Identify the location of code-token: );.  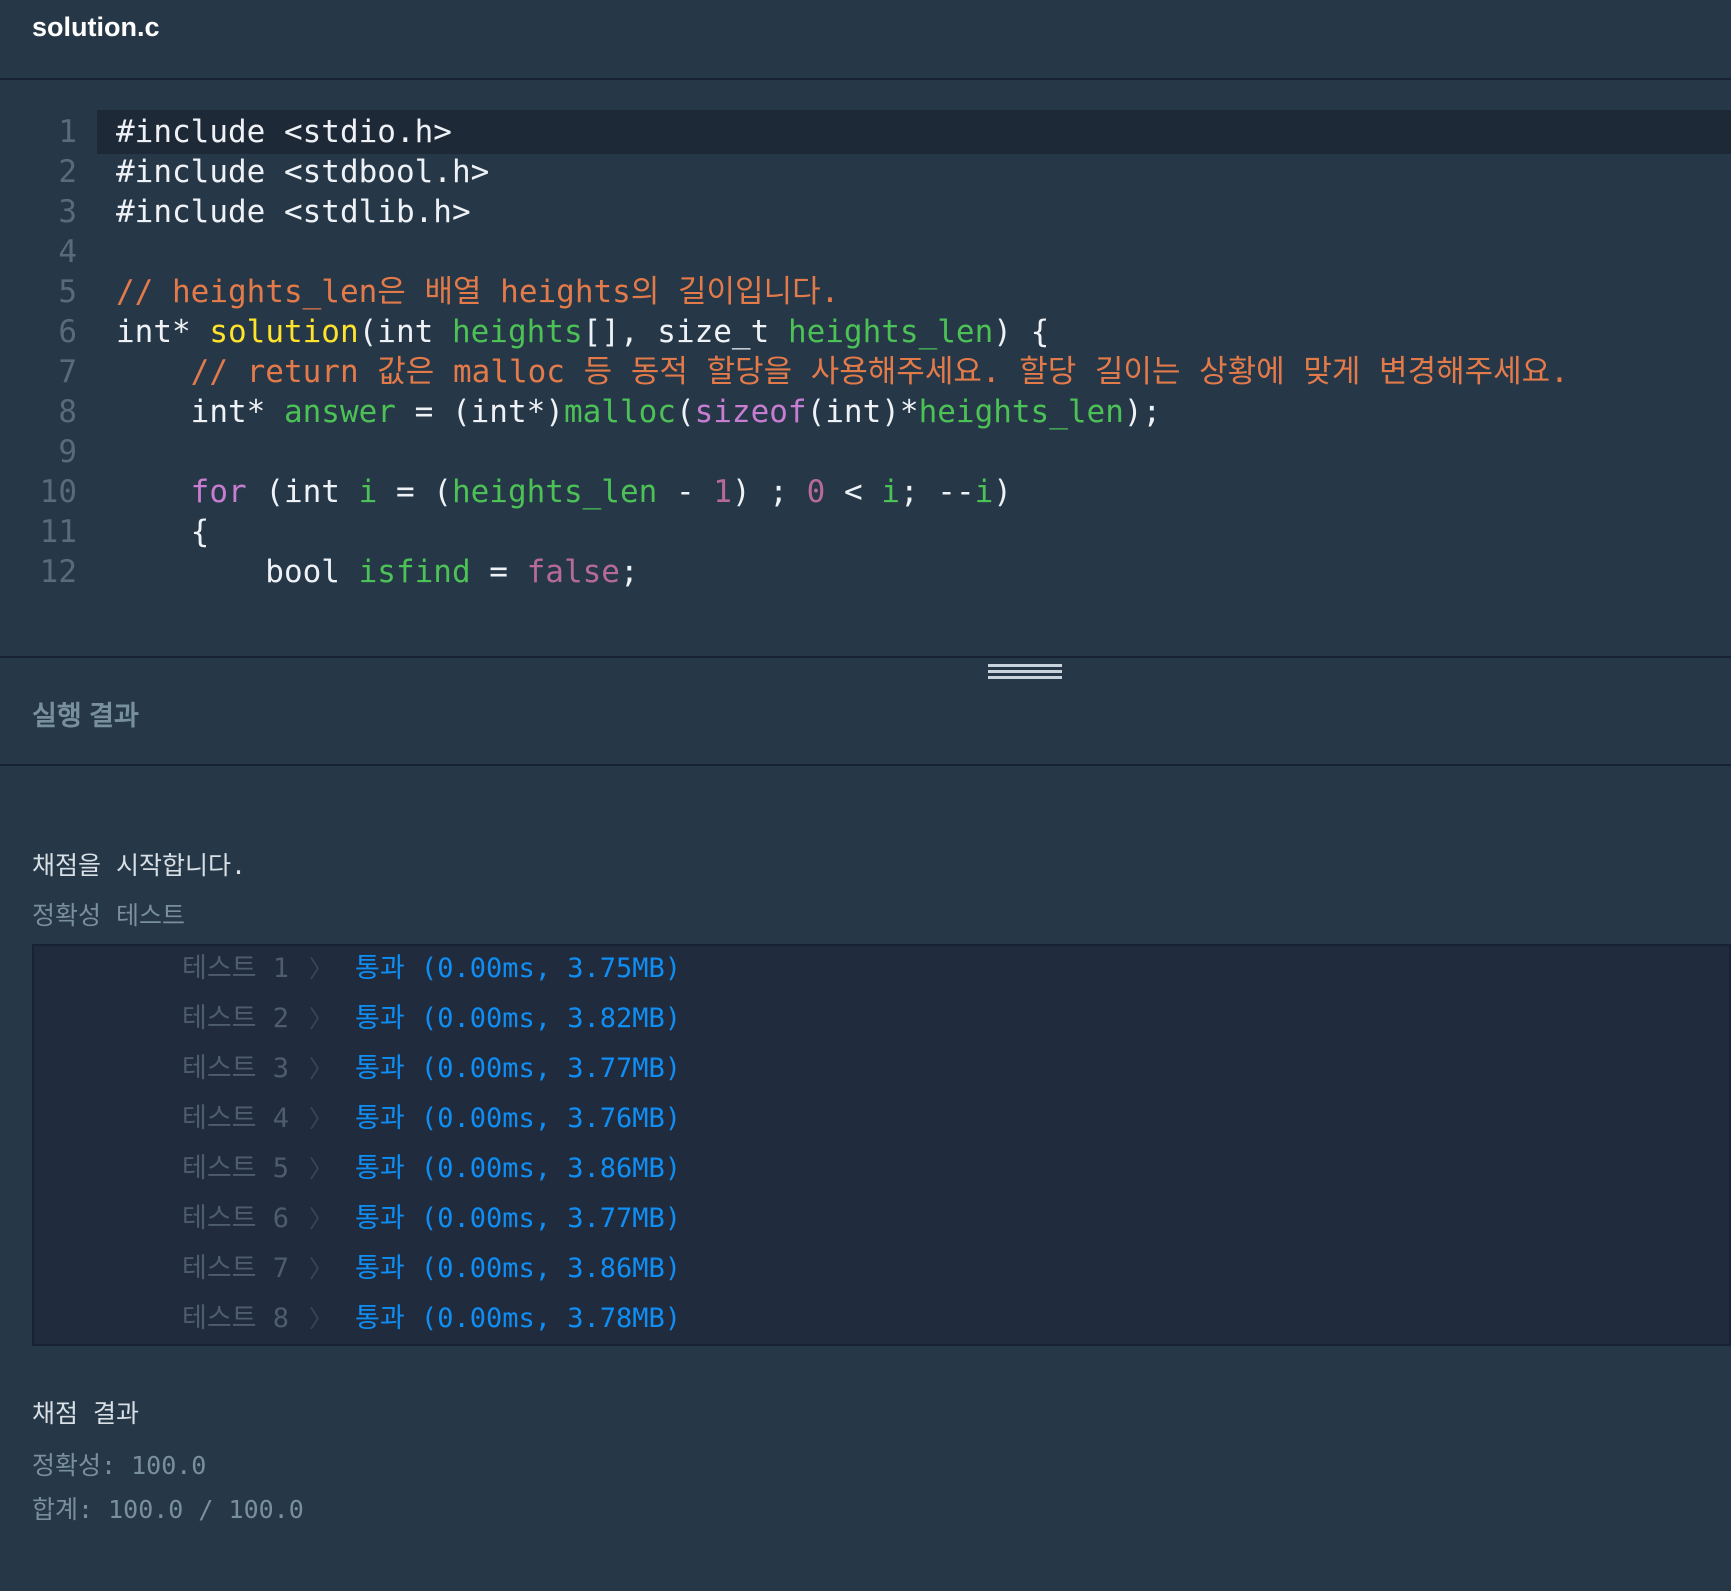
(1142, 412).